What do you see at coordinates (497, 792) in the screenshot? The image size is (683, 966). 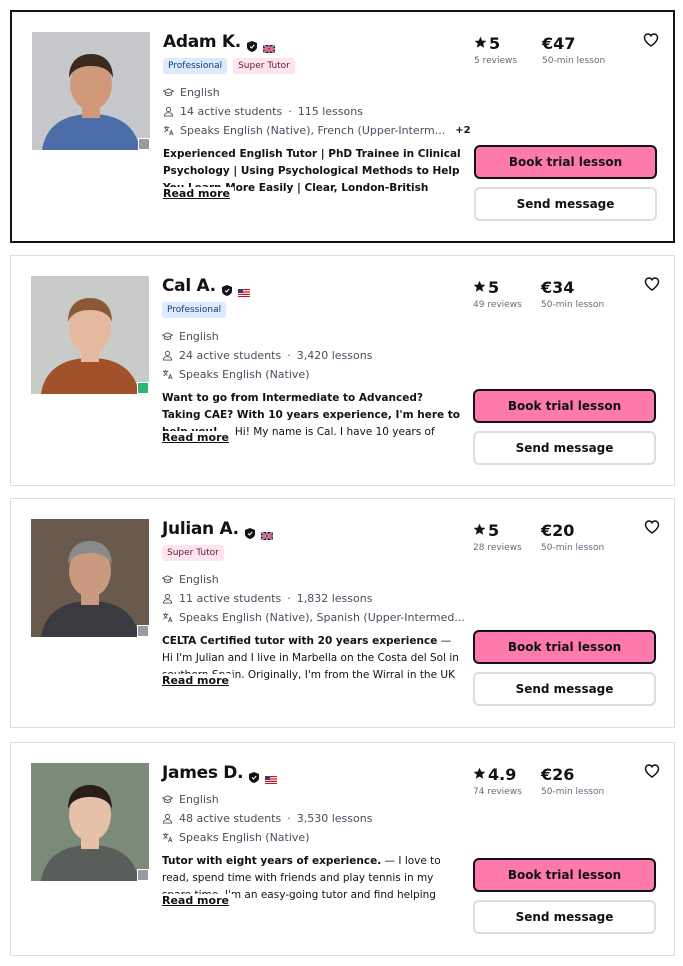 I see `review-count: 74 reviews` at bounding box center [497, 792].